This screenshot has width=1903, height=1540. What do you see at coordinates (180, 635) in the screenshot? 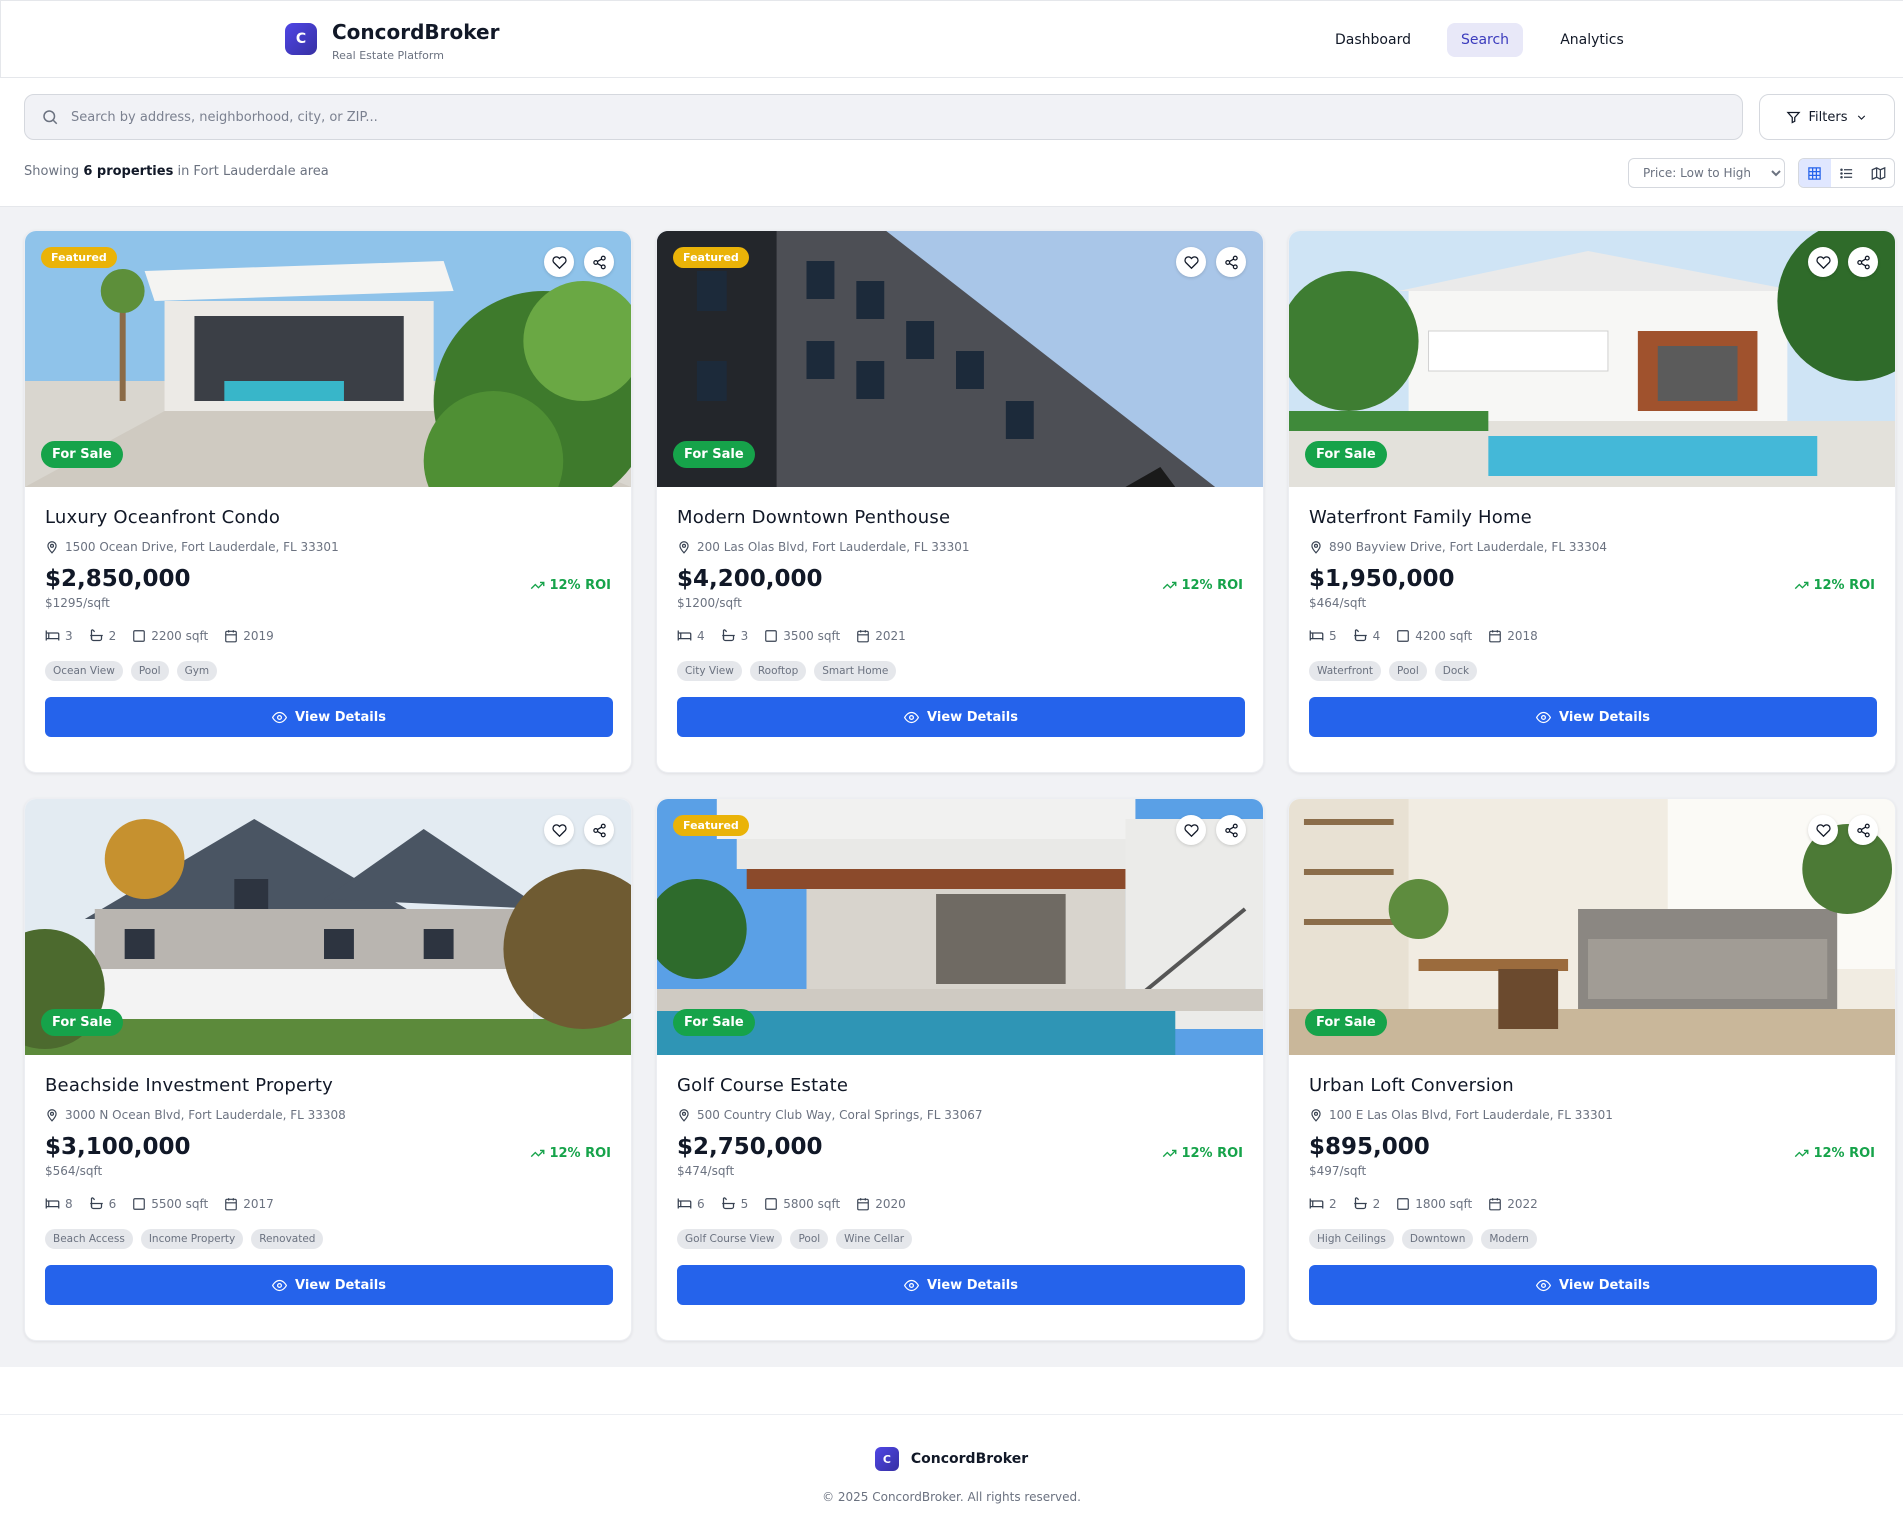
I see `sqft-value: 2200 sqft` at bounding box center [180, 635].